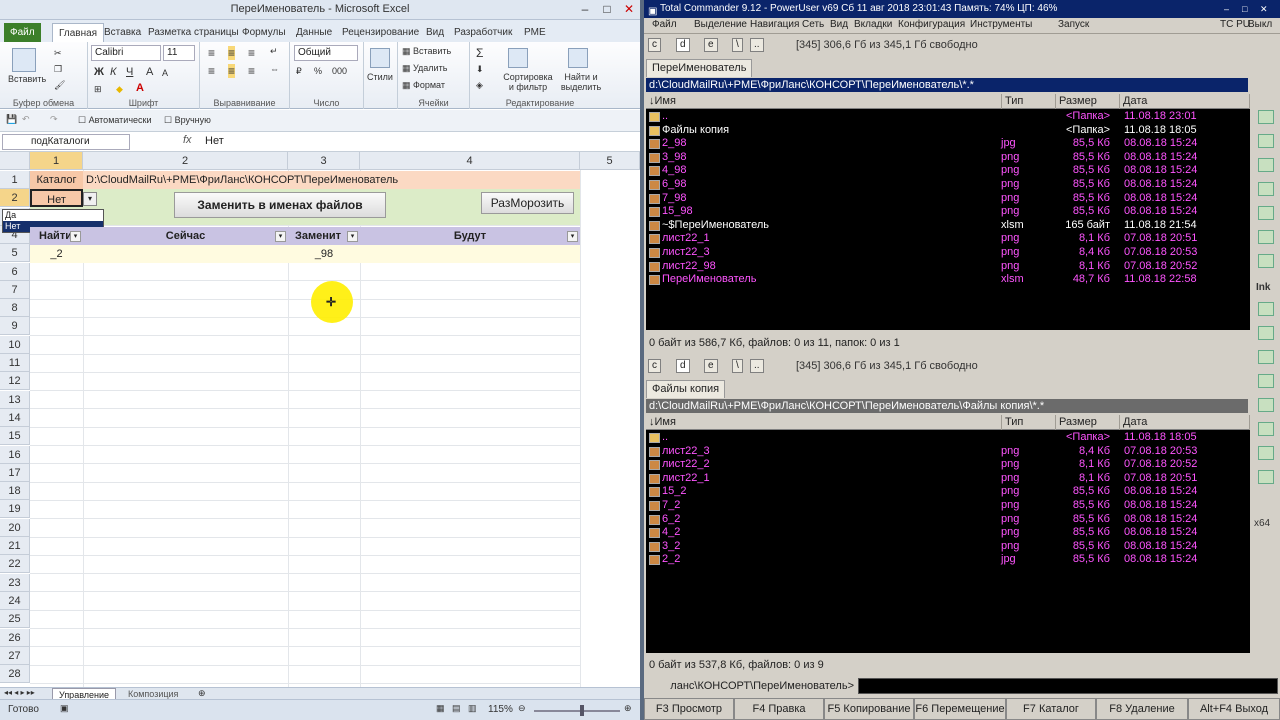 The height and width of the screenshot is (720, 1280). What do you see at coordinates (15, 454) in the screenshot?
I see `row-header: 16` at bounding box center [15, 454].